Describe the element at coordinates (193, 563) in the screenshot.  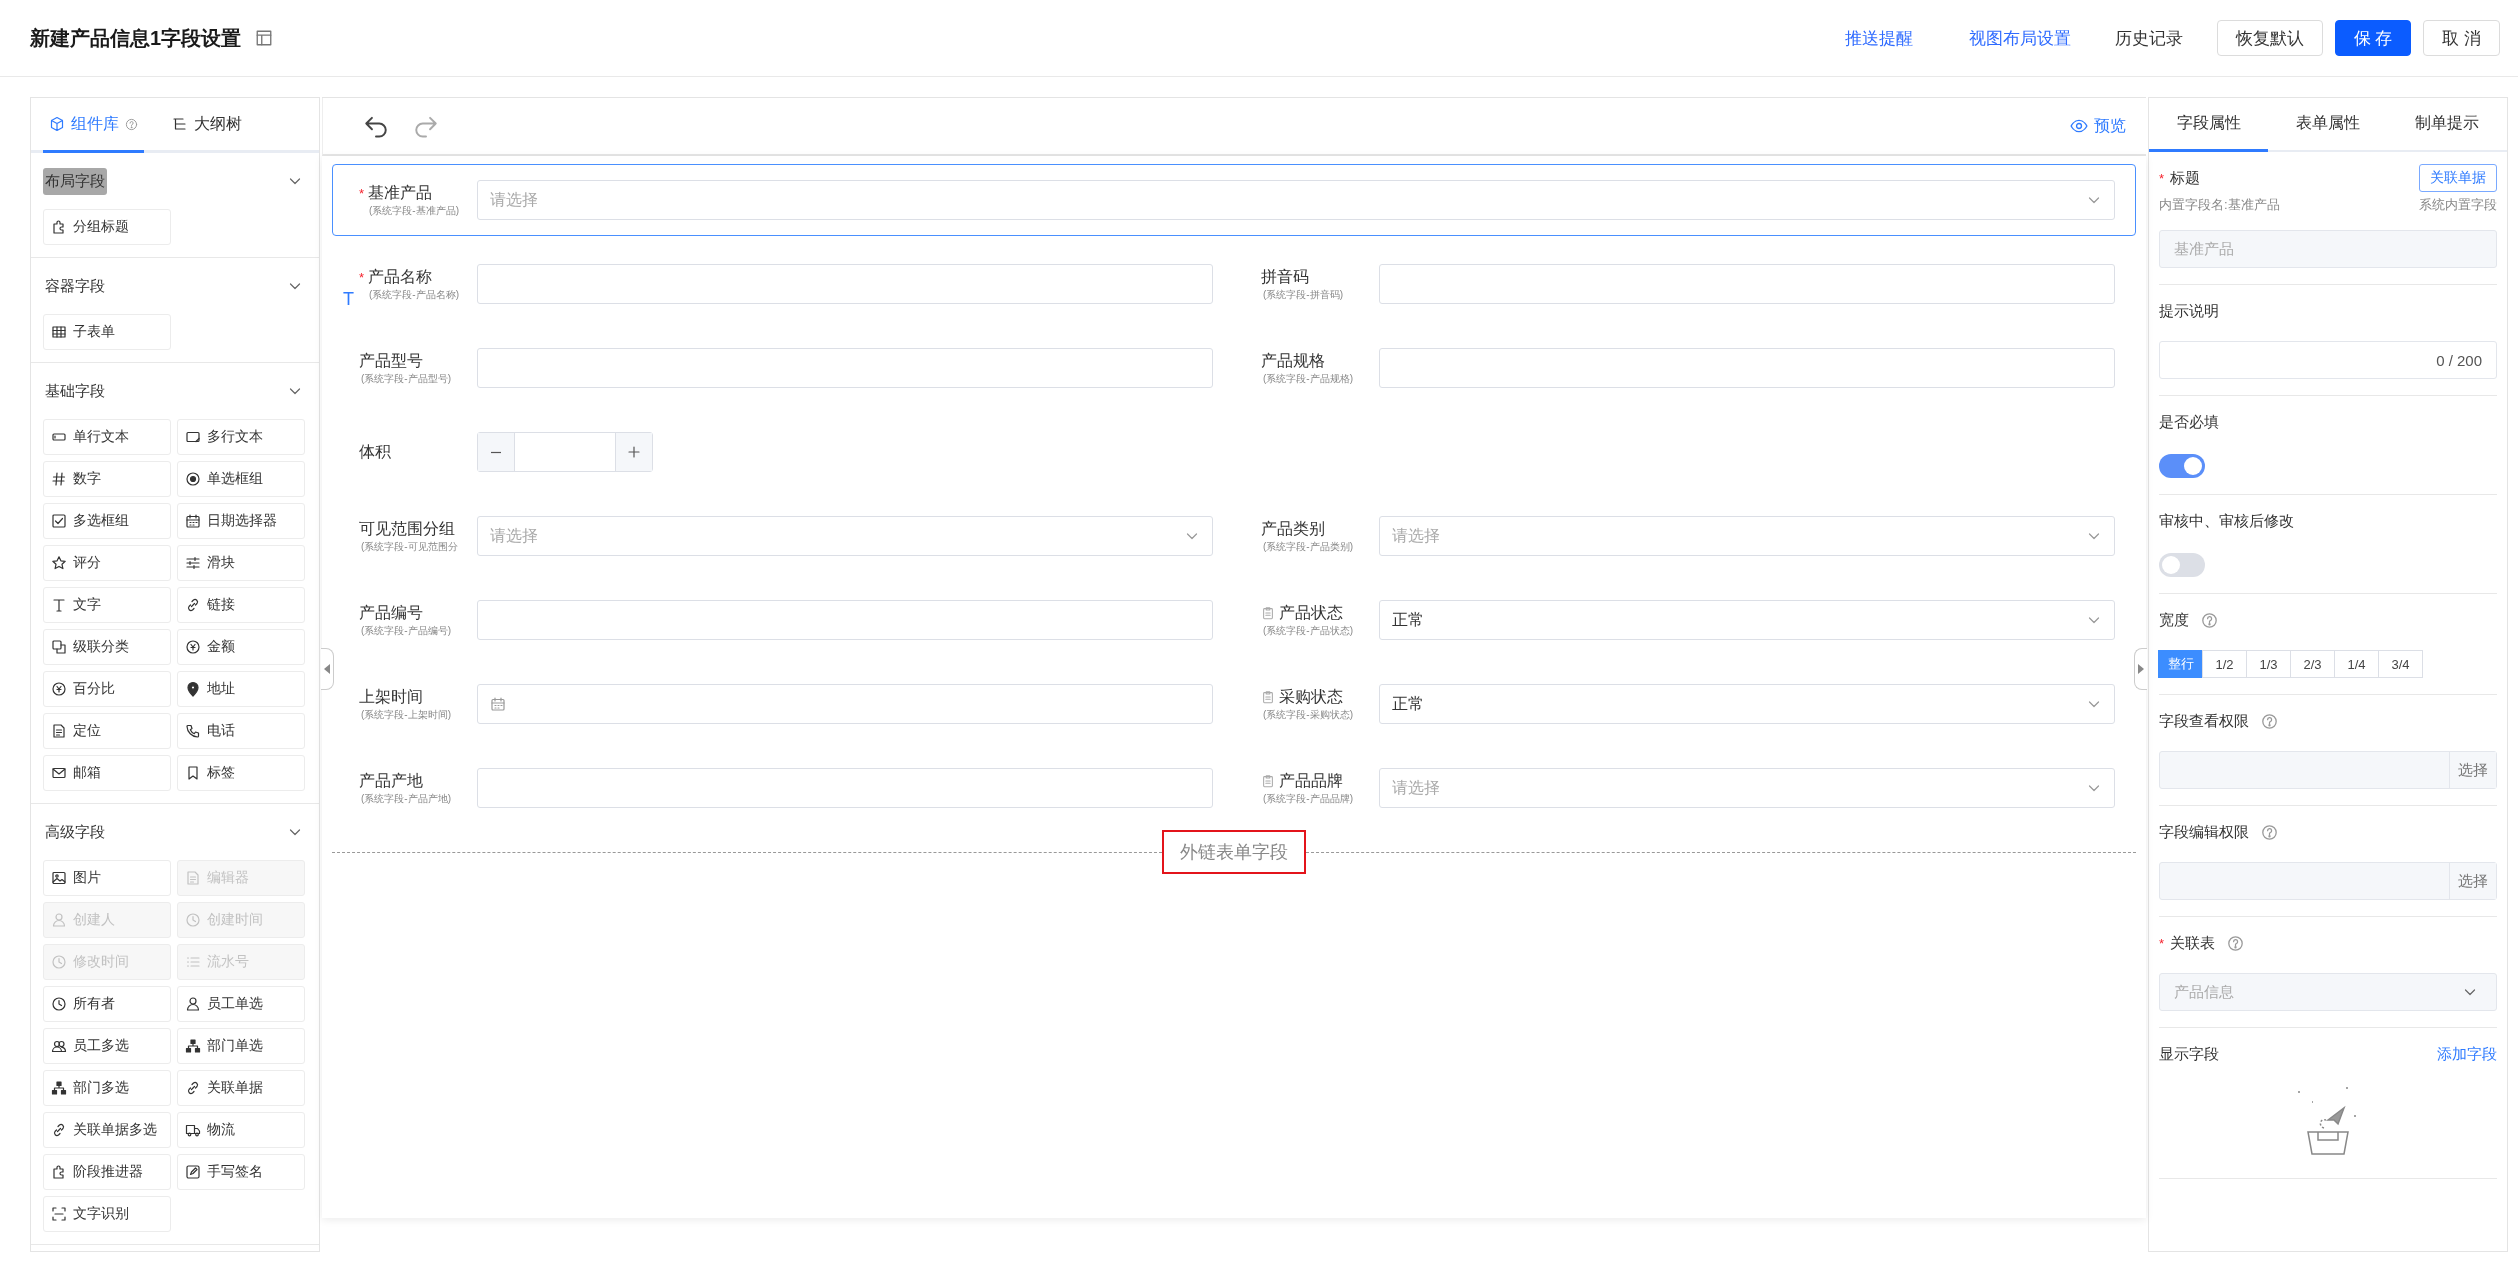
I see `sliders-icon` at that location.